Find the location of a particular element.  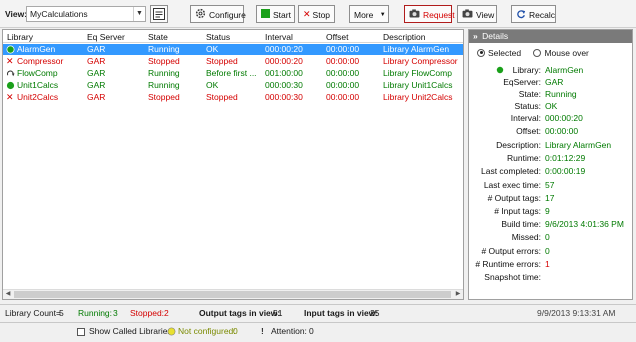

detail-row-last-exec-time: Last exec time: 57 is located at coordinates (519, 185).